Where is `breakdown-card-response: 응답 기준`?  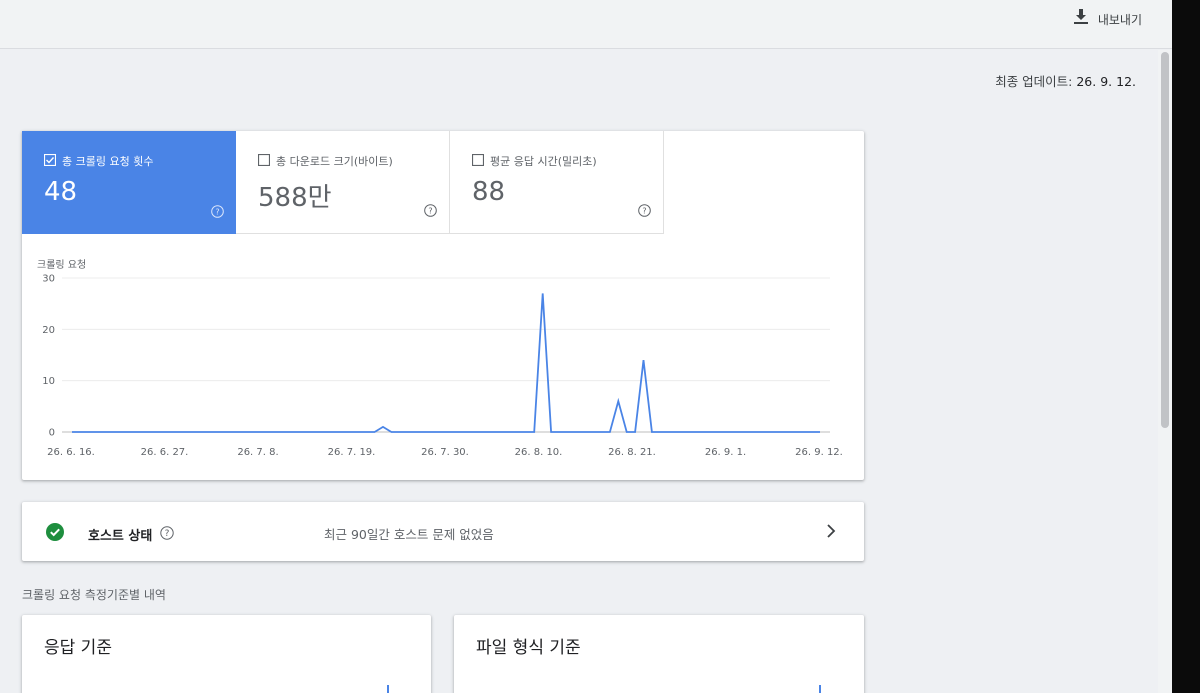 breakdown-card-response: 응답 기준 is located at coordinates (226, 654).